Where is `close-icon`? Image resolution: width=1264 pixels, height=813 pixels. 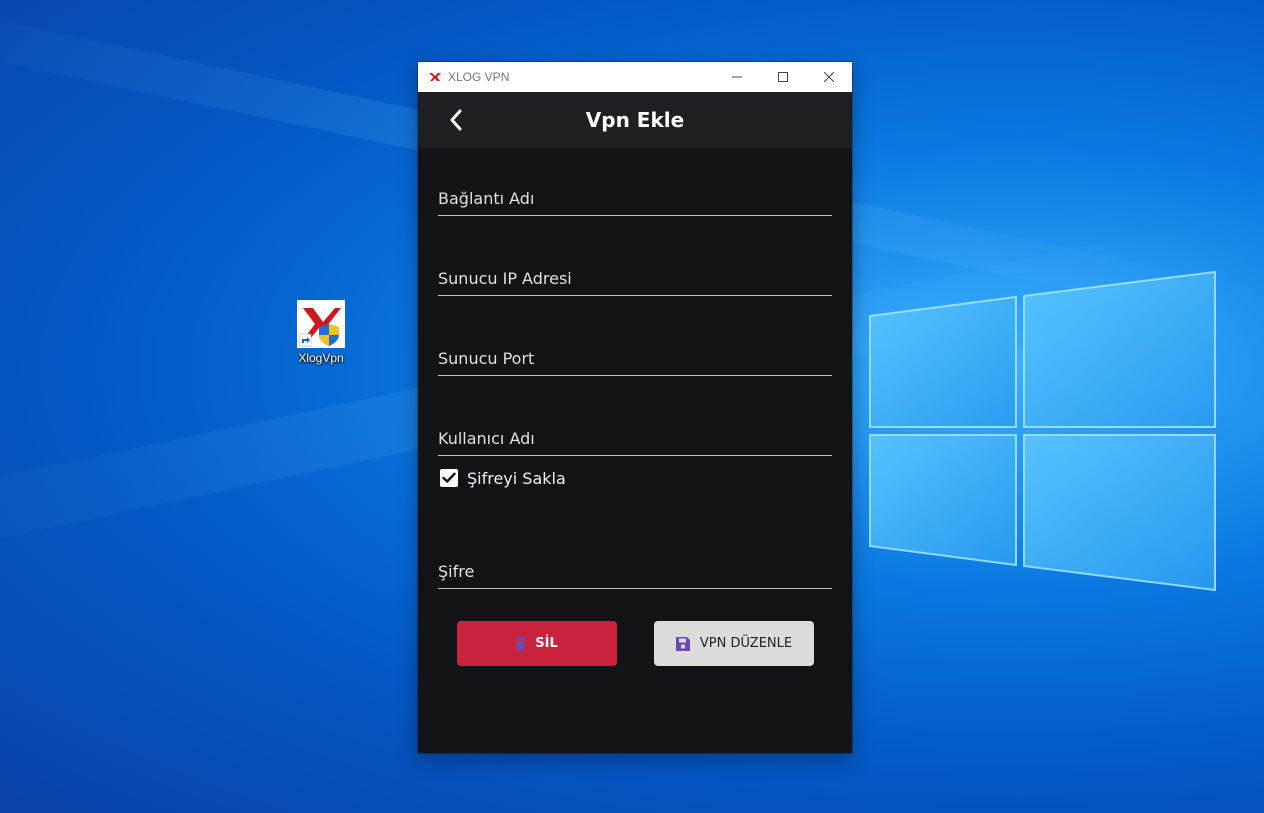
close-icon is located at coordinates (829, 77).